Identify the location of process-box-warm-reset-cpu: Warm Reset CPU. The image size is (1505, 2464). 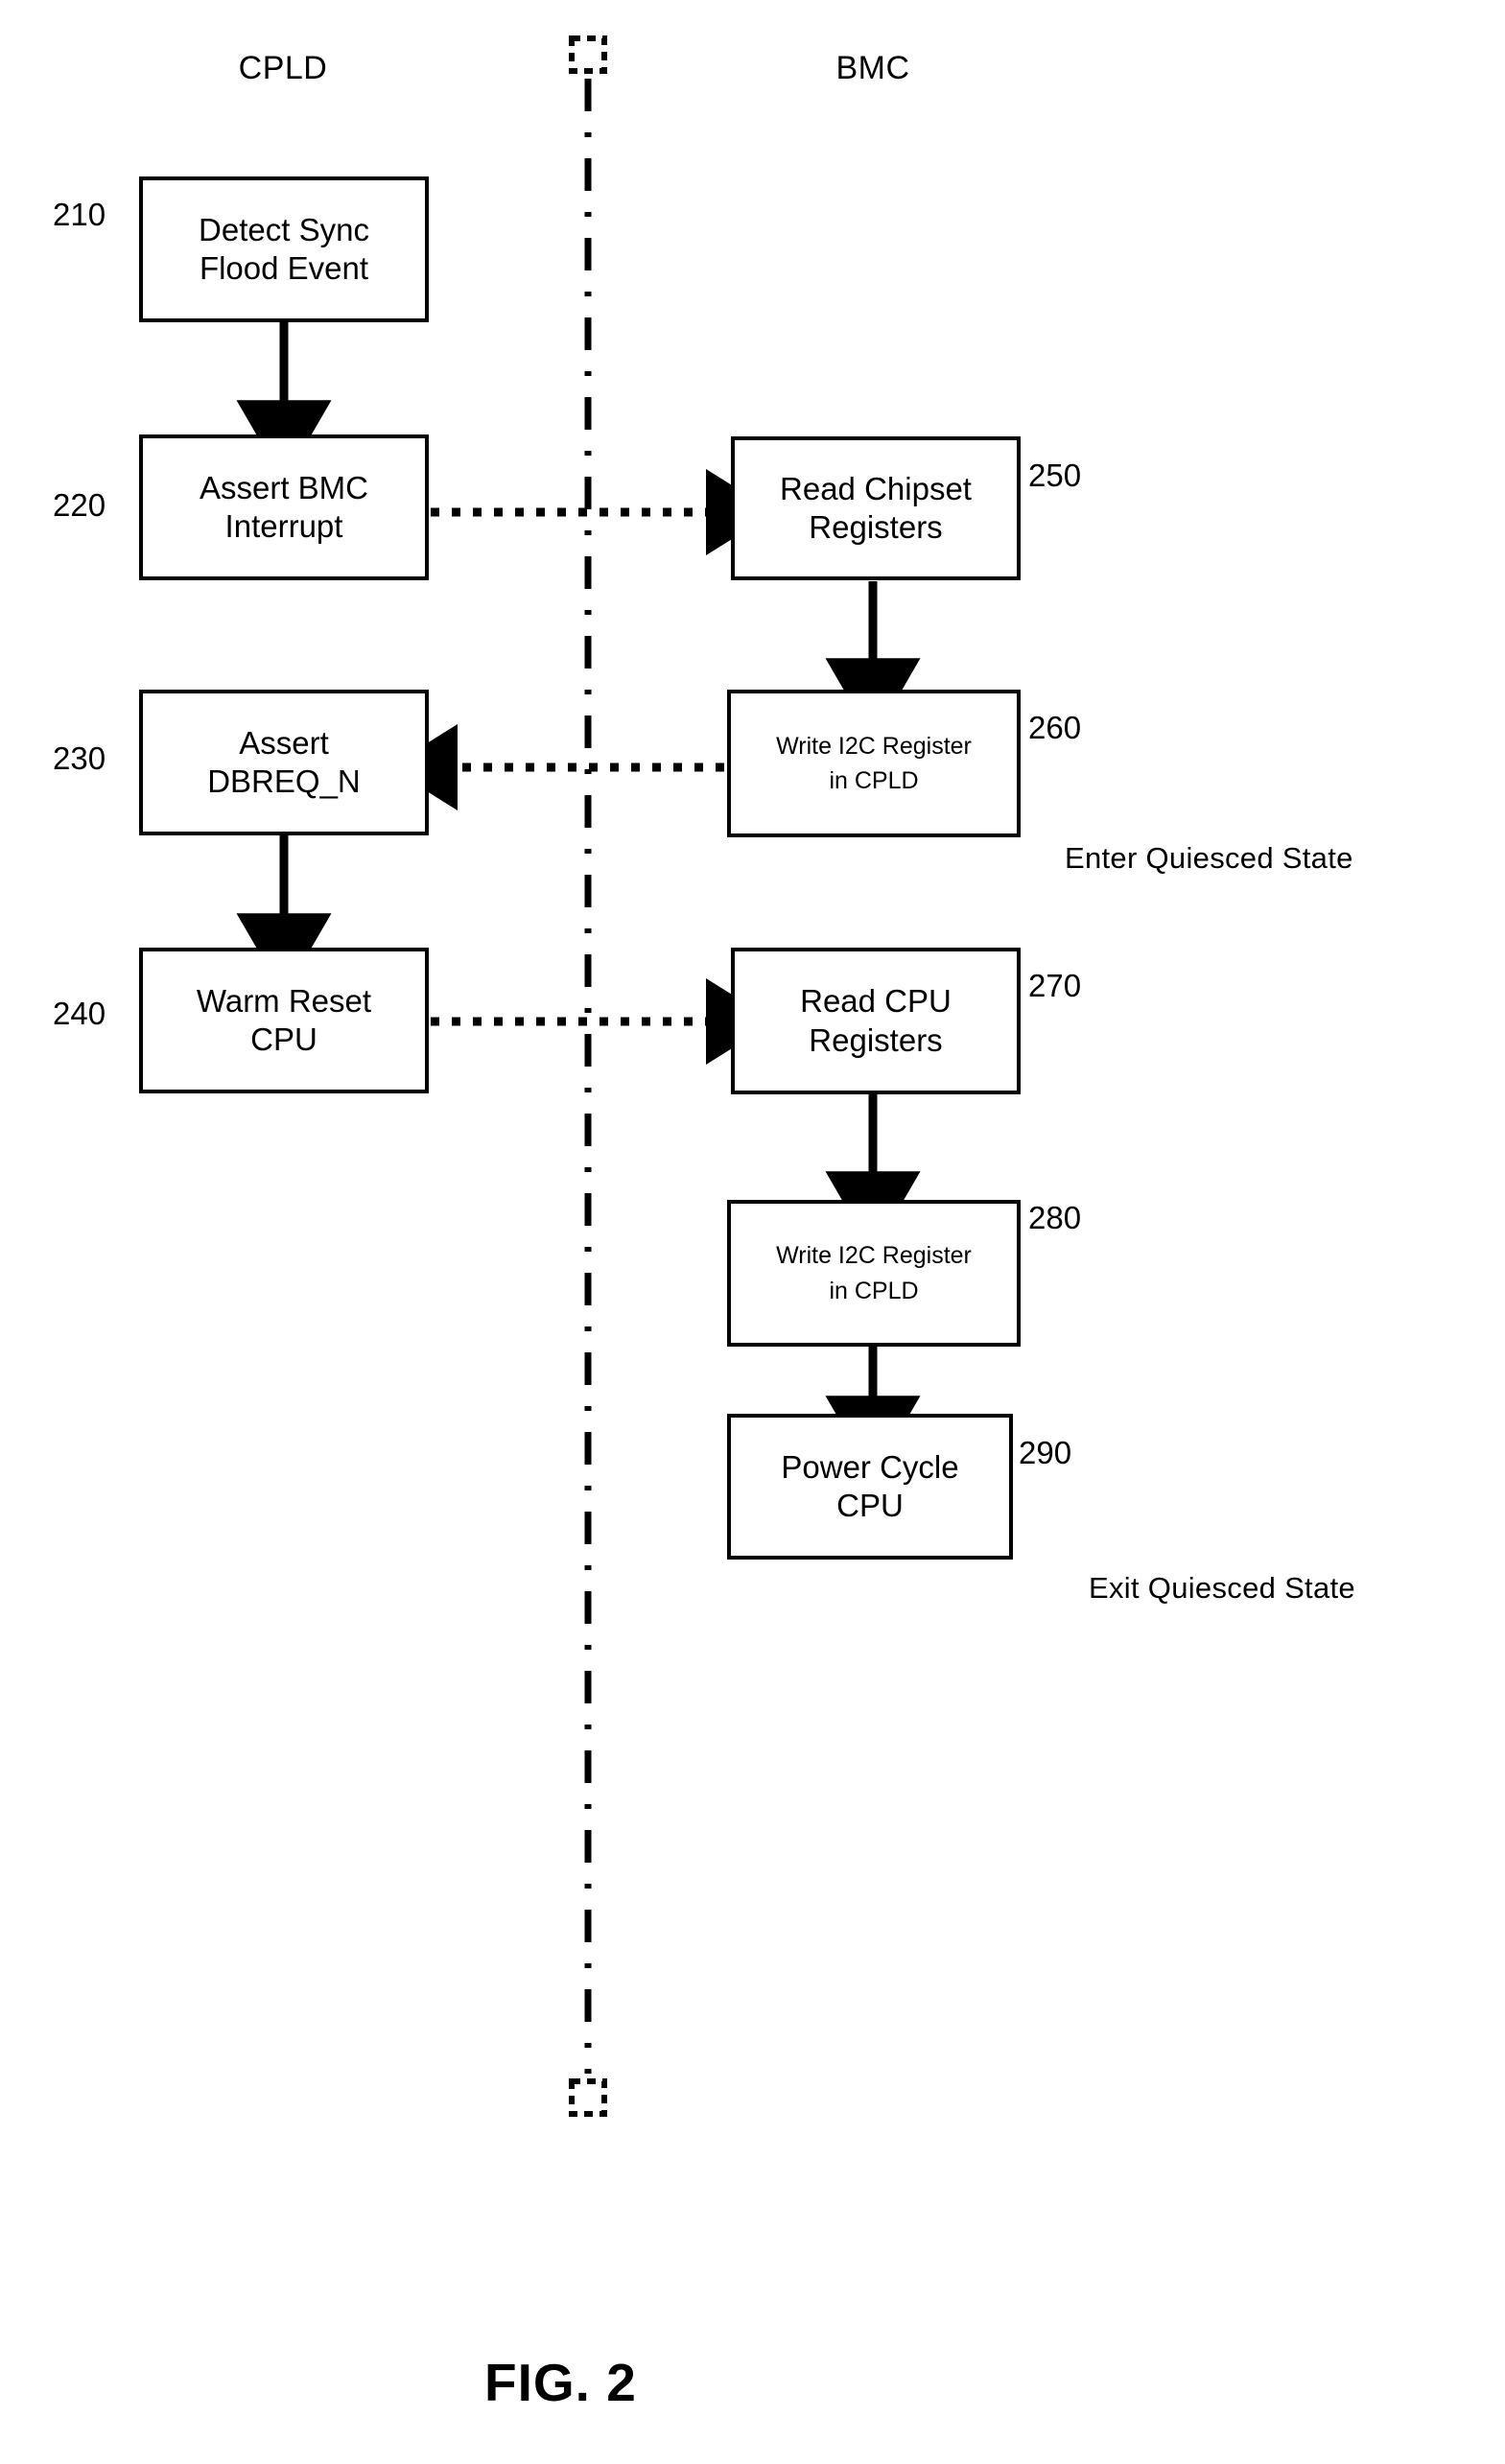
(284, 1020).